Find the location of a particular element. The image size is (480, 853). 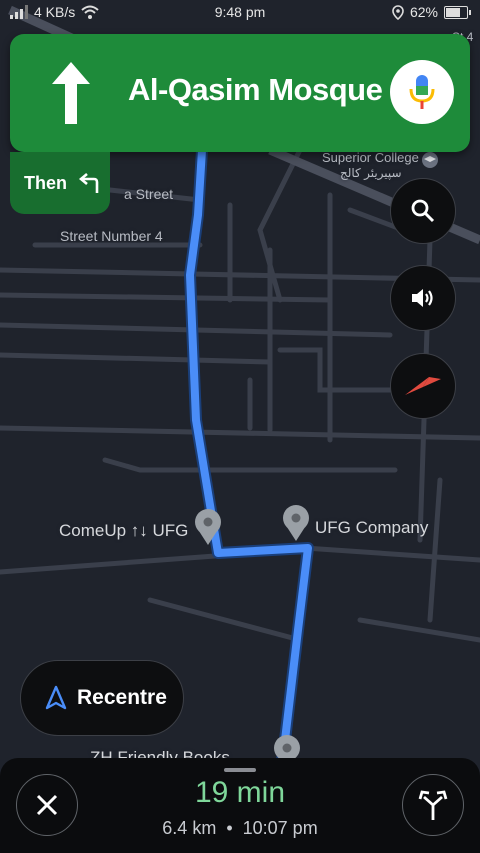

search-icon is located at coordinates (423, 211).